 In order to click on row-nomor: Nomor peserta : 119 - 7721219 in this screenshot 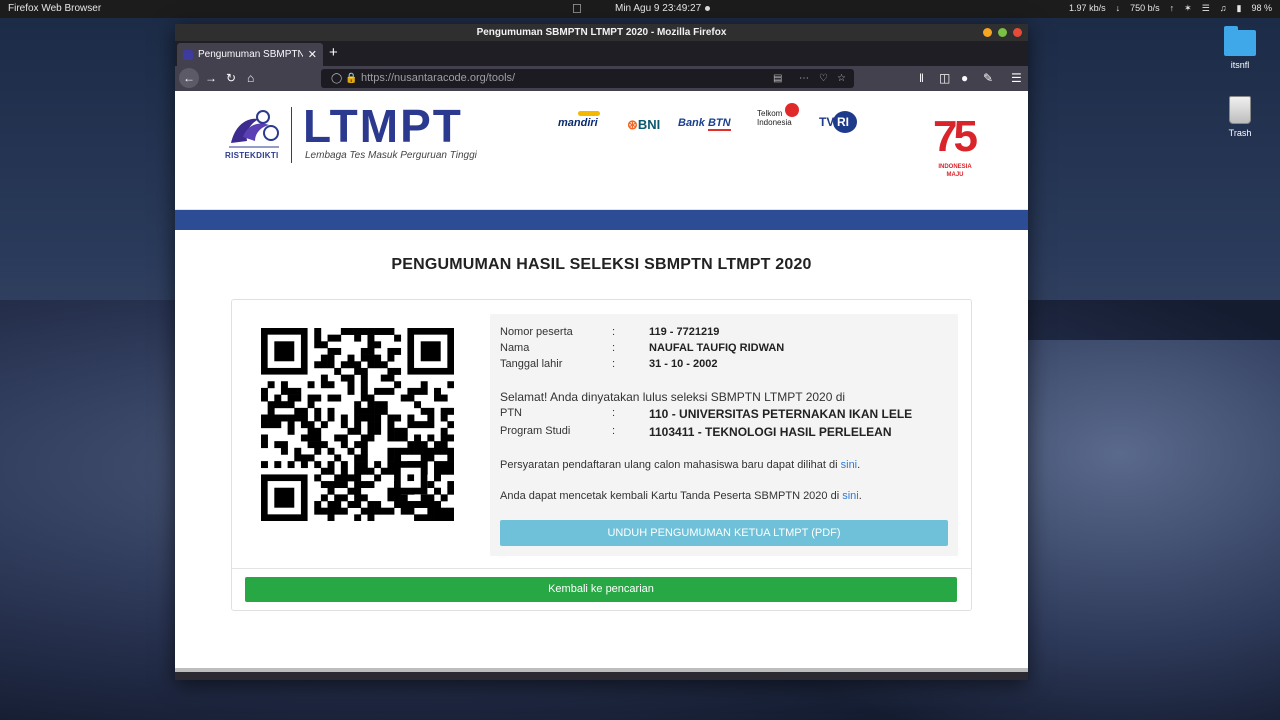, I will do `click(609, 332)`.